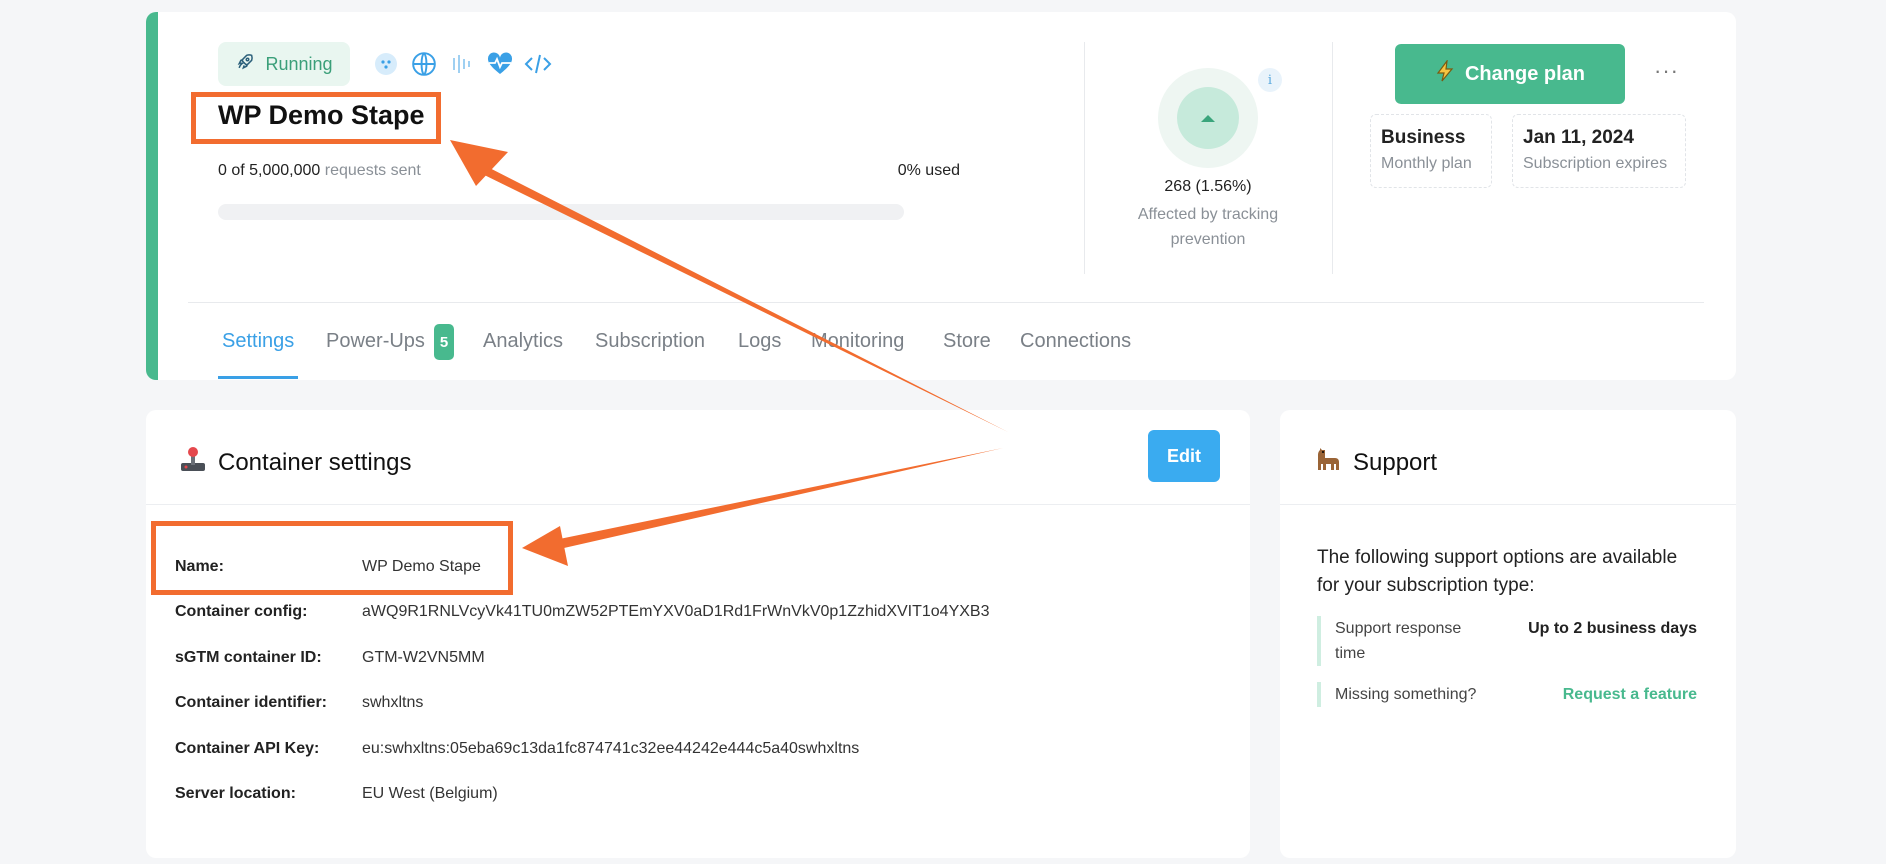 The image size is (1886, 864). I want to click on requests-suffix: requests sent, so click(372, 170).